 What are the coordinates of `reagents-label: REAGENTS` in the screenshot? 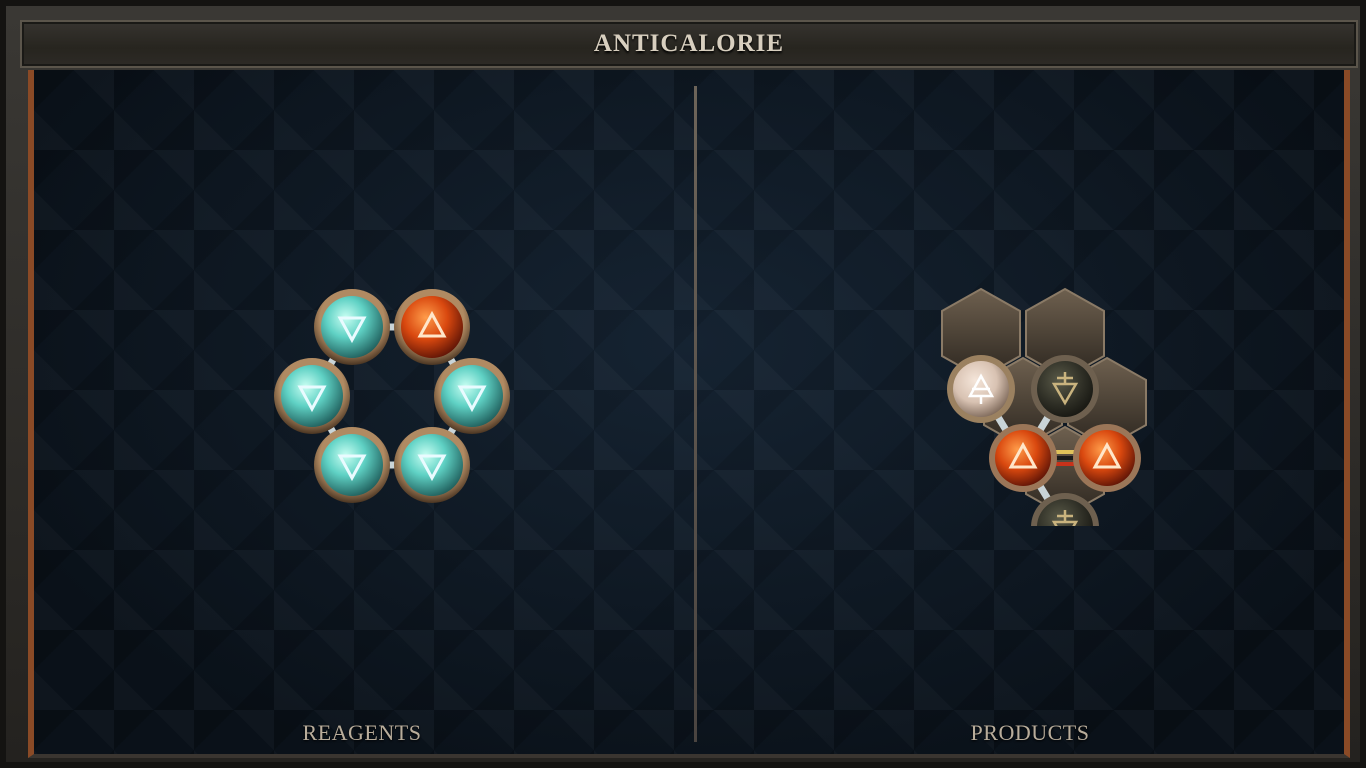 It's located at (362, 732).